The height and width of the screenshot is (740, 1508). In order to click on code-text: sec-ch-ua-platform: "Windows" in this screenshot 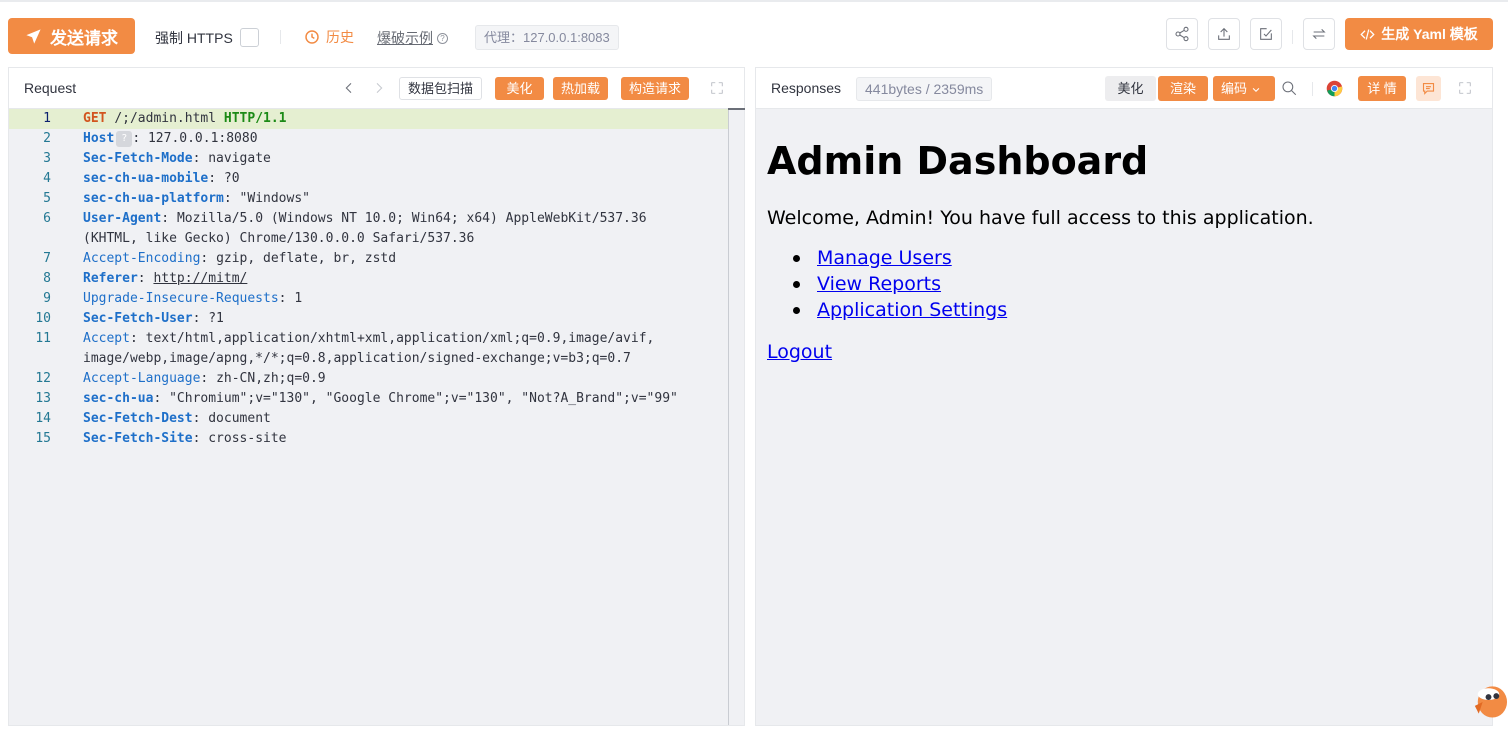, I will do `click(196, 198)`.